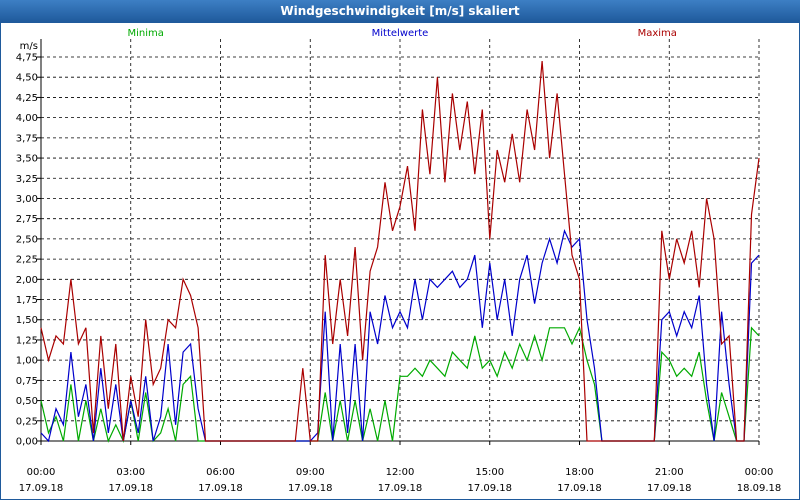 The width and height of the screenshot is (800, 500). Describe the element at coordinates (310, 472) in the screenshot. I see `x-tick-time: 09:00` at that location.